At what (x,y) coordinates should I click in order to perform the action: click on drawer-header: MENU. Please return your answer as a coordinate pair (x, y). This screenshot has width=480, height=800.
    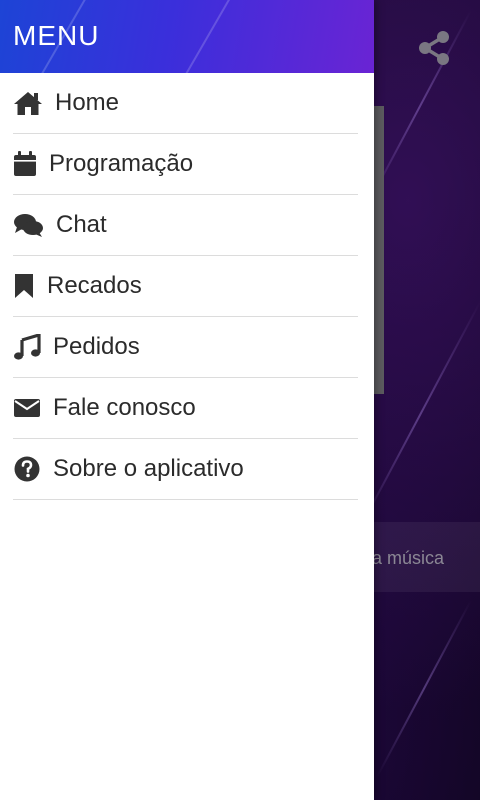
    Looking at the image, I should click on (187, 36).